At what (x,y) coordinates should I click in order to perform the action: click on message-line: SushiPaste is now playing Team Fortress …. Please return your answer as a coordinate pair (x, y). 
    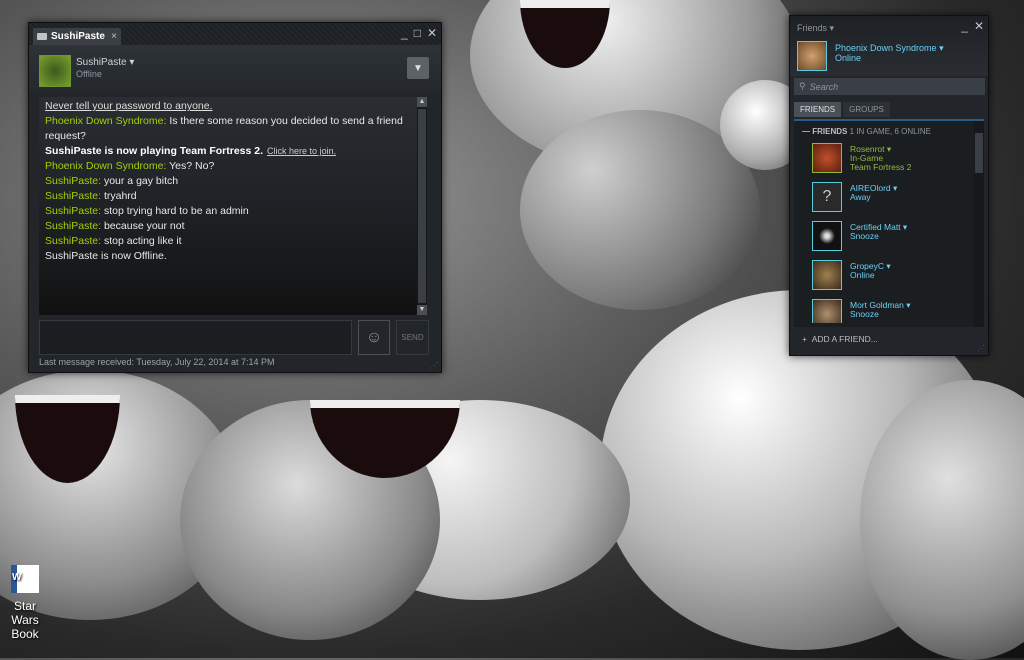
    Looking at the image, I should click on (233, 151).